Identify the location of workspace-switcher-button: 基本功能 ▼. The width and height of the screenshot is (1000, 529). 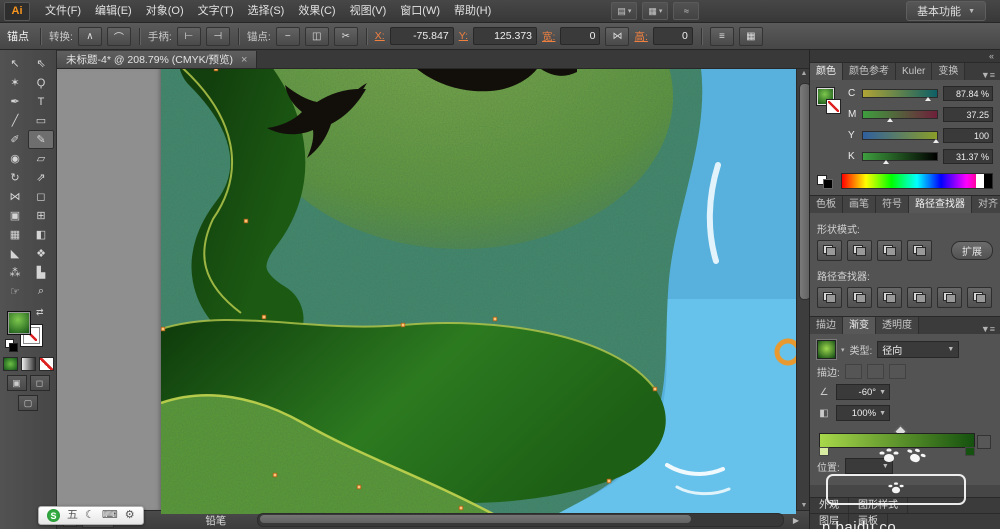
(946, 11).